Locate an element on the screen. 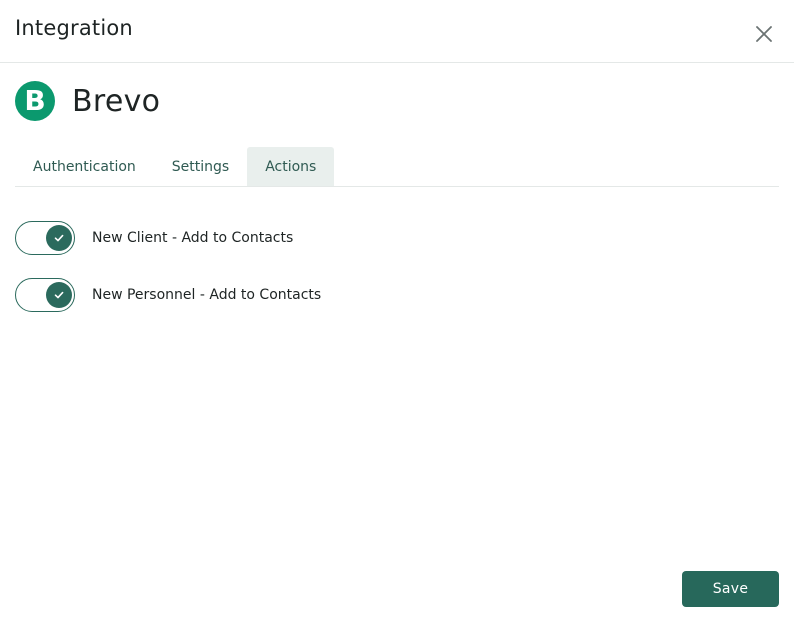  save-button: Save is located at coordinates (730, 589).